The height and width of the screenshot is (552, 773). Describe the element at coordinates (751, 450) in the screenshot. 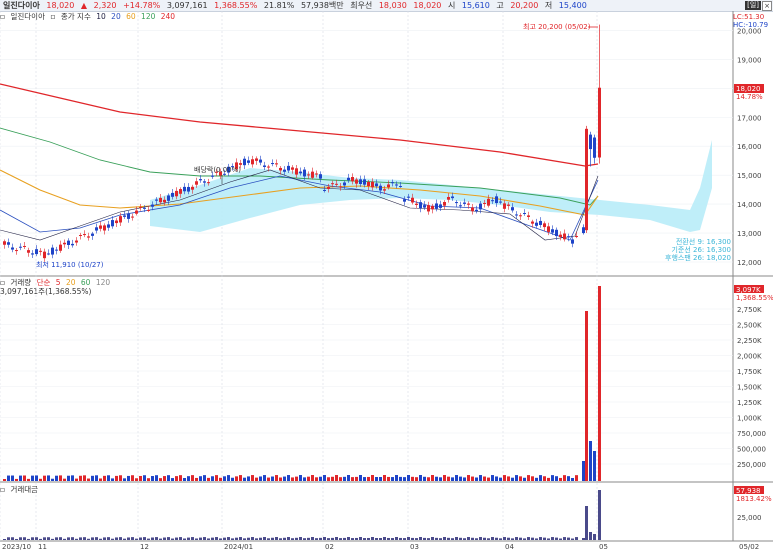

I see `volume-y-tick: 500,000` at that location.